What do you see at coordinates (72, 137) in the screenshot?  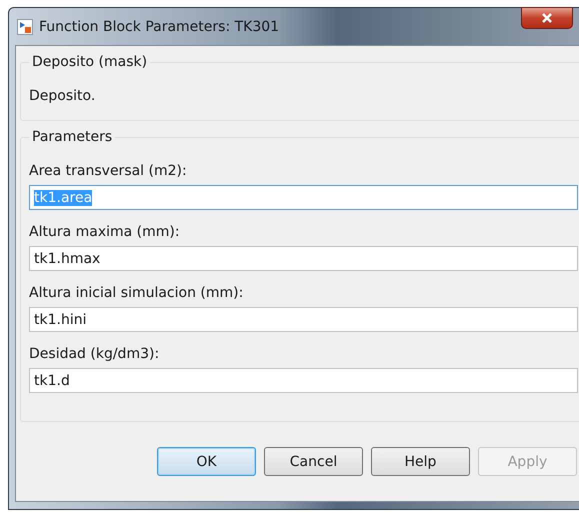 I see `group-legend: Parameters` at bounding box center [72, 137].